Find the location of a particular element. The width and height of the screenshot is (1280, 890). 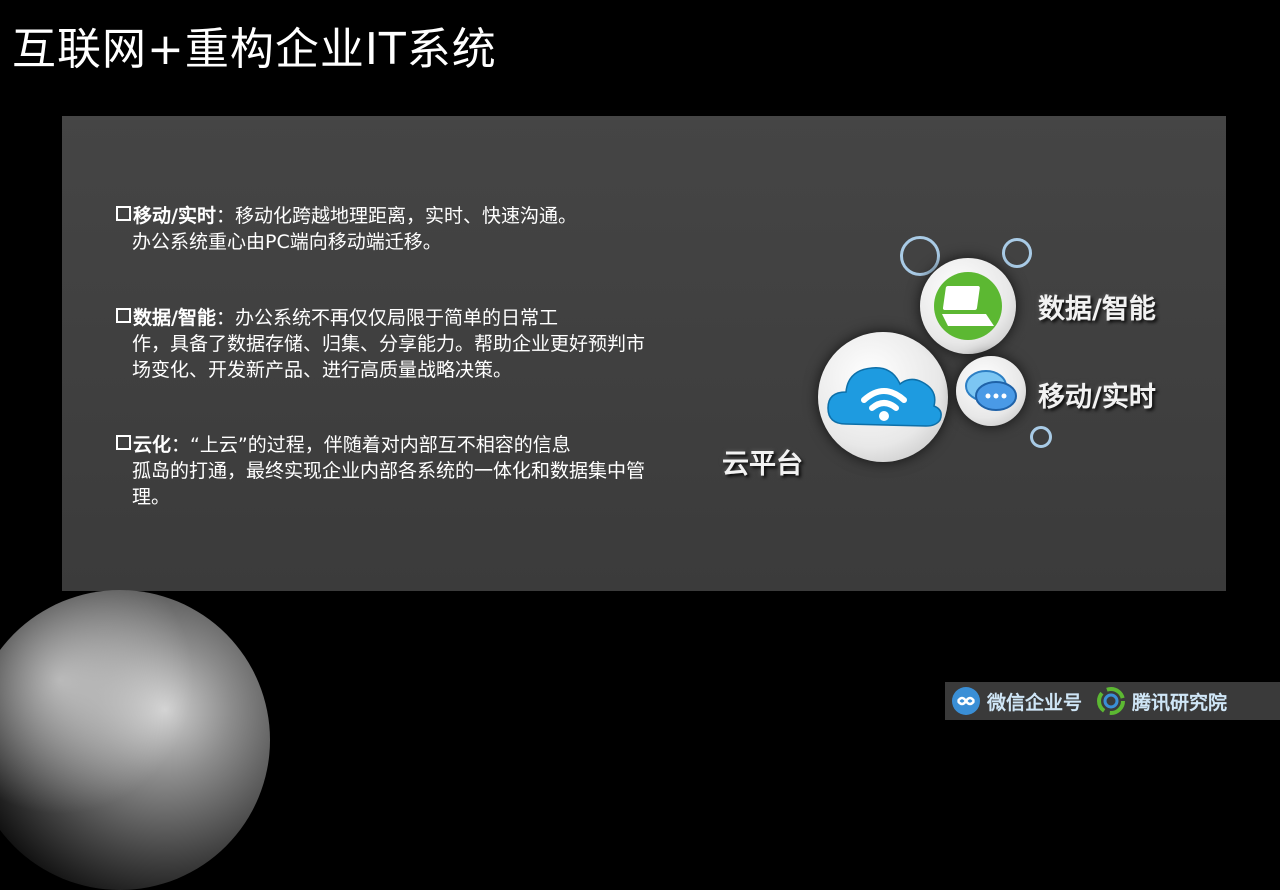

wechat-work-brand: 微信企业号 is located at coordinates (1016, 701).